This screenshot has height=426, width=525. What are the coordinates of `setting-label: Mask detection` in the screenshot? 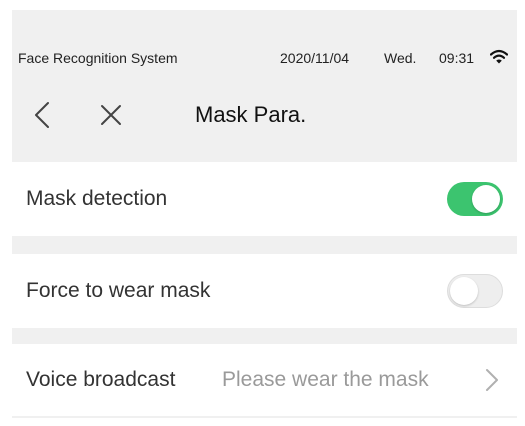 It's located at (97, 198).